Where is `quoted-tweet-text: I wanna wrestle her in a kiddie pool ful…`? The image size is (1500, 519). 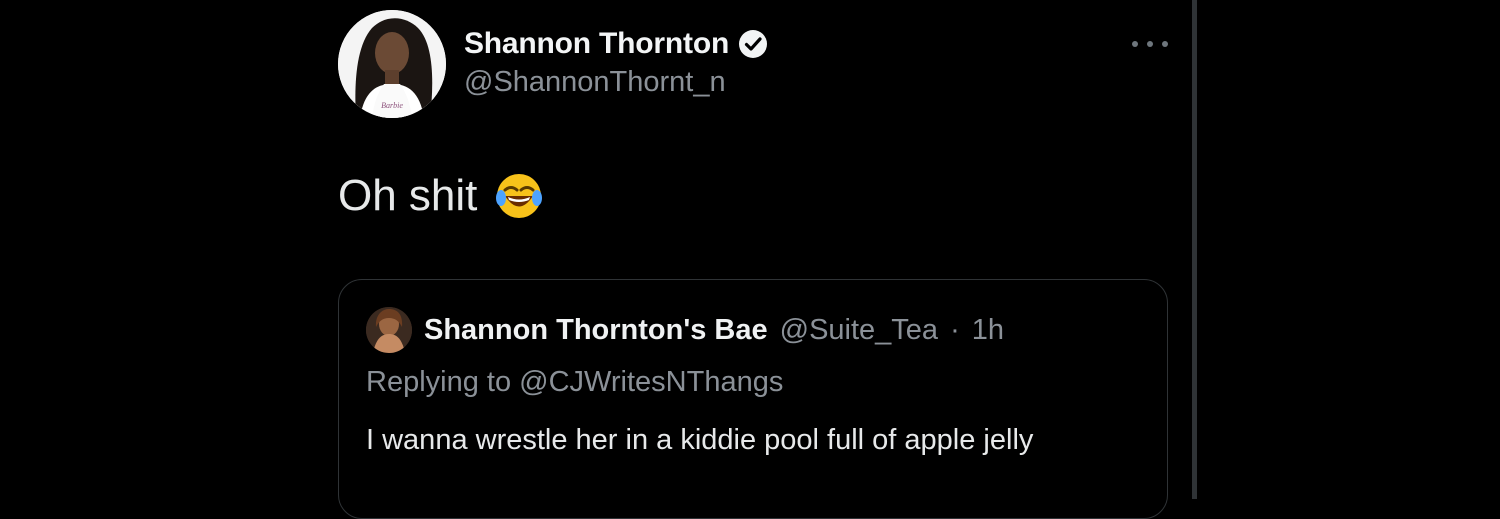 quoted-tweet-text: I wanna wrestle her in a kiddie pool ful… is located at coordinates (700, 440).